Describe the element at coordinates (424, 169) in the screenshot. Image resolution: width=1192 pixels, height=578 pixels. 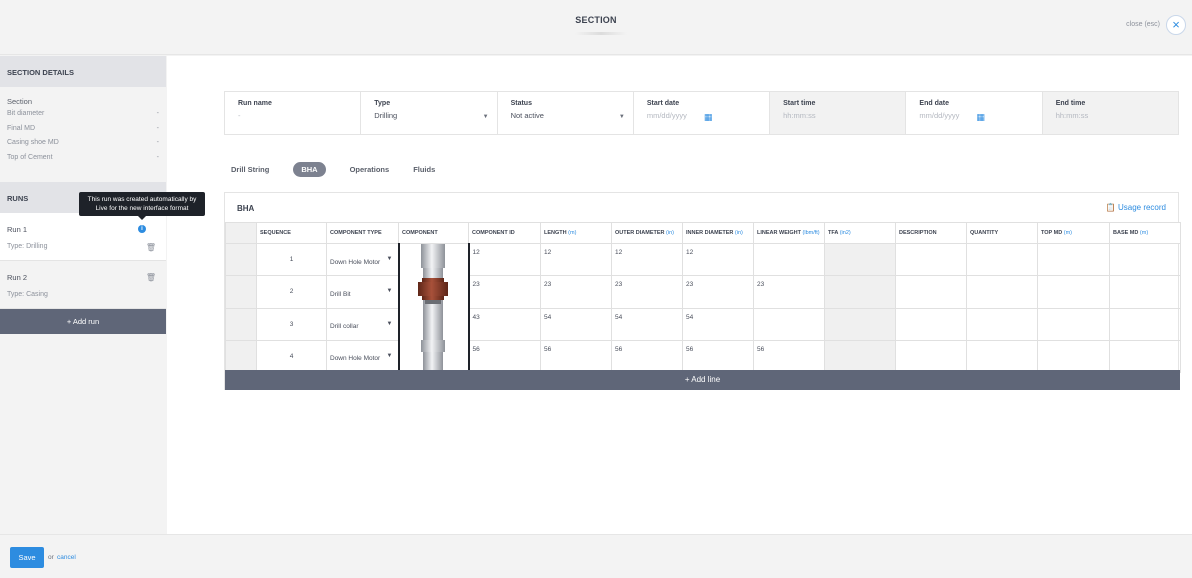
I see `tab-fluids: Fluids` at that location.